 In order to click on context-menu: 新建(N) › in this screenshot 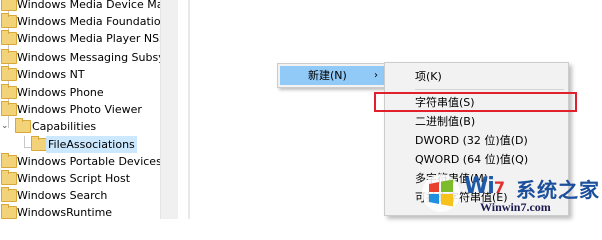, I will do `click(332, 75)`.